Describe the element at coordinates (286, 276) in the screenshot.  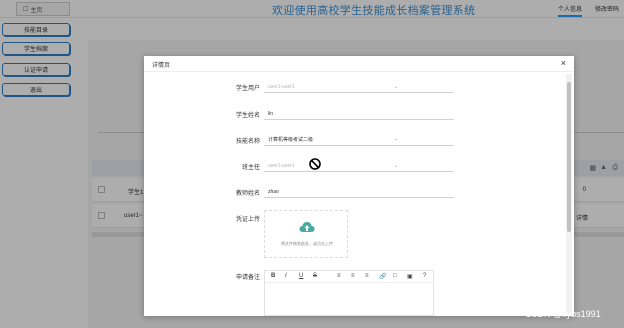
I see `italic-button: I` at that location.